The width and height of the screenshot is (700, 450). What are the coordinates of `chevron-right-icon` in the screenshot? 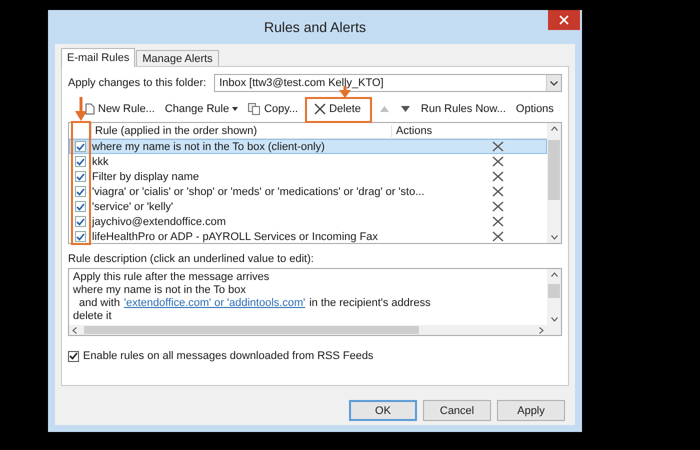 It's located at (541, 330).